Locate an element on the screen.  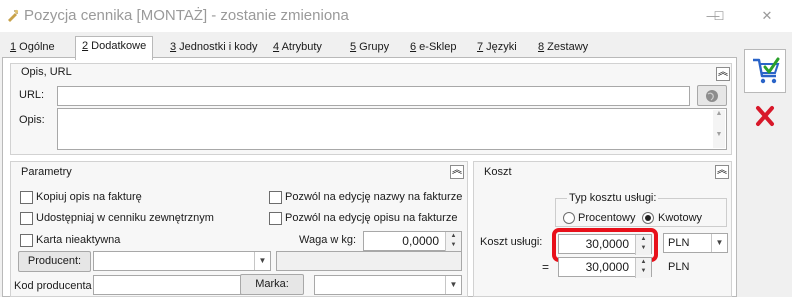
url-label: URL: is located at coordinates (32, 95).